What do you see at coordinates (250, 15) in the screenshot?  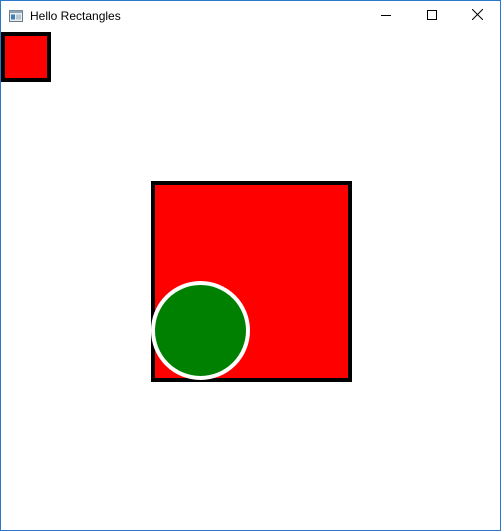 I see `title-bar: Hello Rectangles` at bounding box center [250, 15].